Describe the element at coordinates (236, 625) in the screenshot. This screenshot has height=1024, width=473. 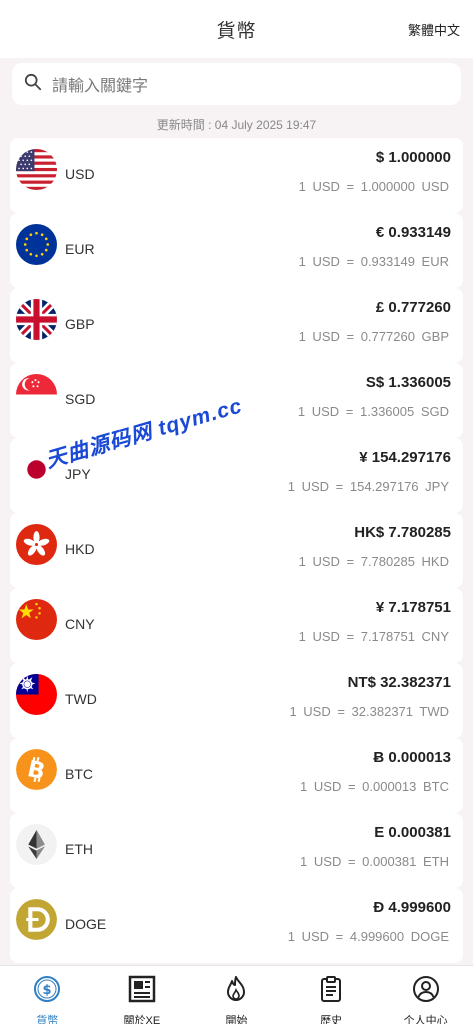
I see `currency-row-cny: CNY ¥ 7.178751 1 USD = 7.178751 CNY` at that location.